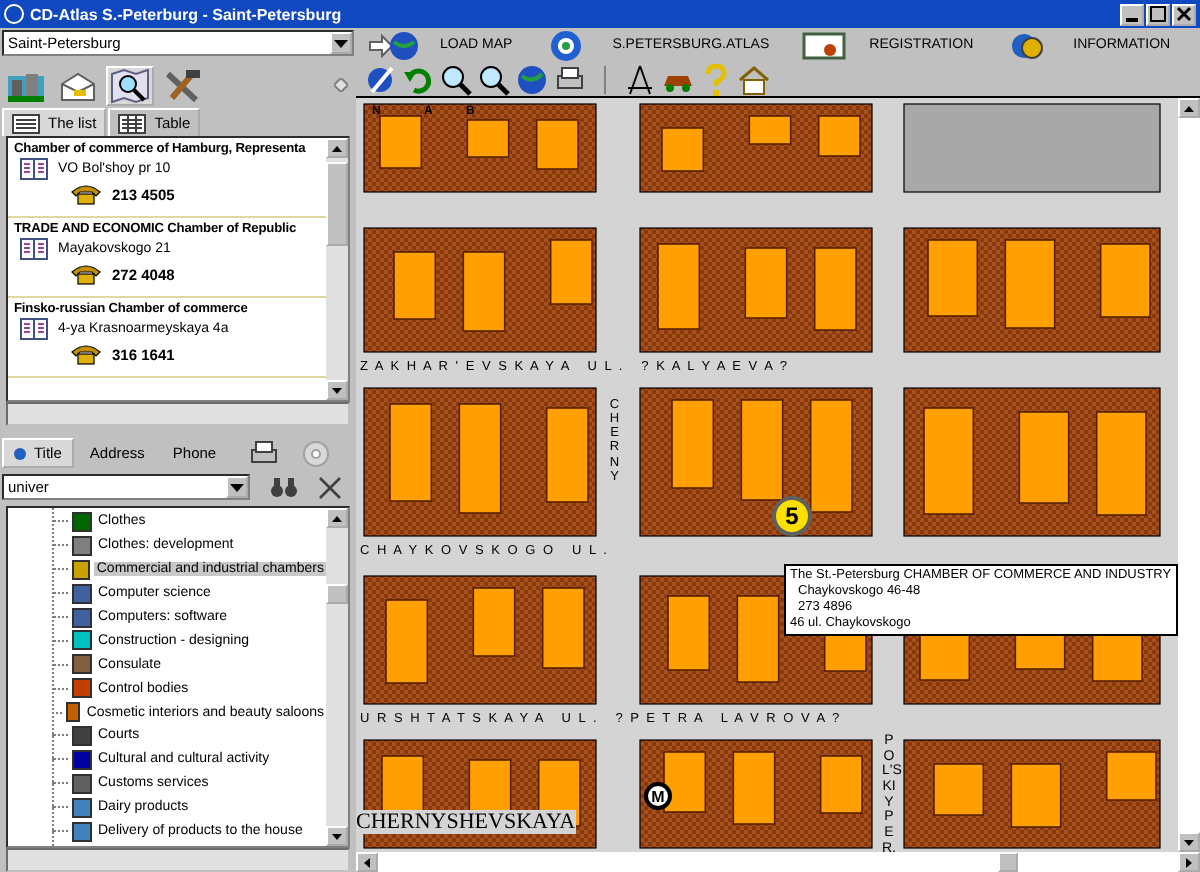 Image resolution: width=1200 pixels, height=872 pixels. I want to click on maximize-icon, so click(1158, 14).